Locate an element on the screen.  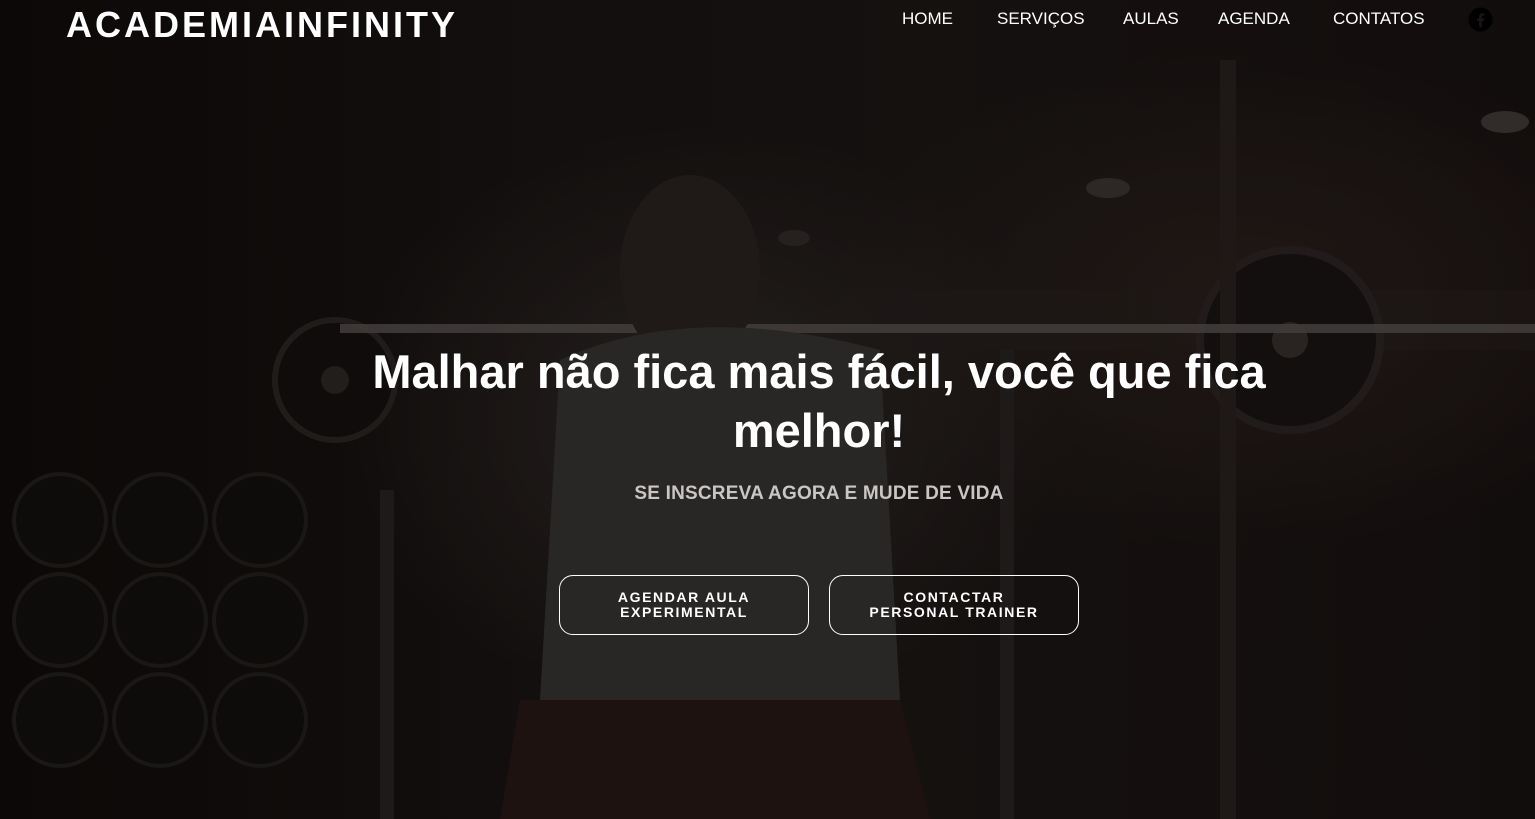
nav-item-servicos: SERVIÇOS is located at coordinates (1041, 19).